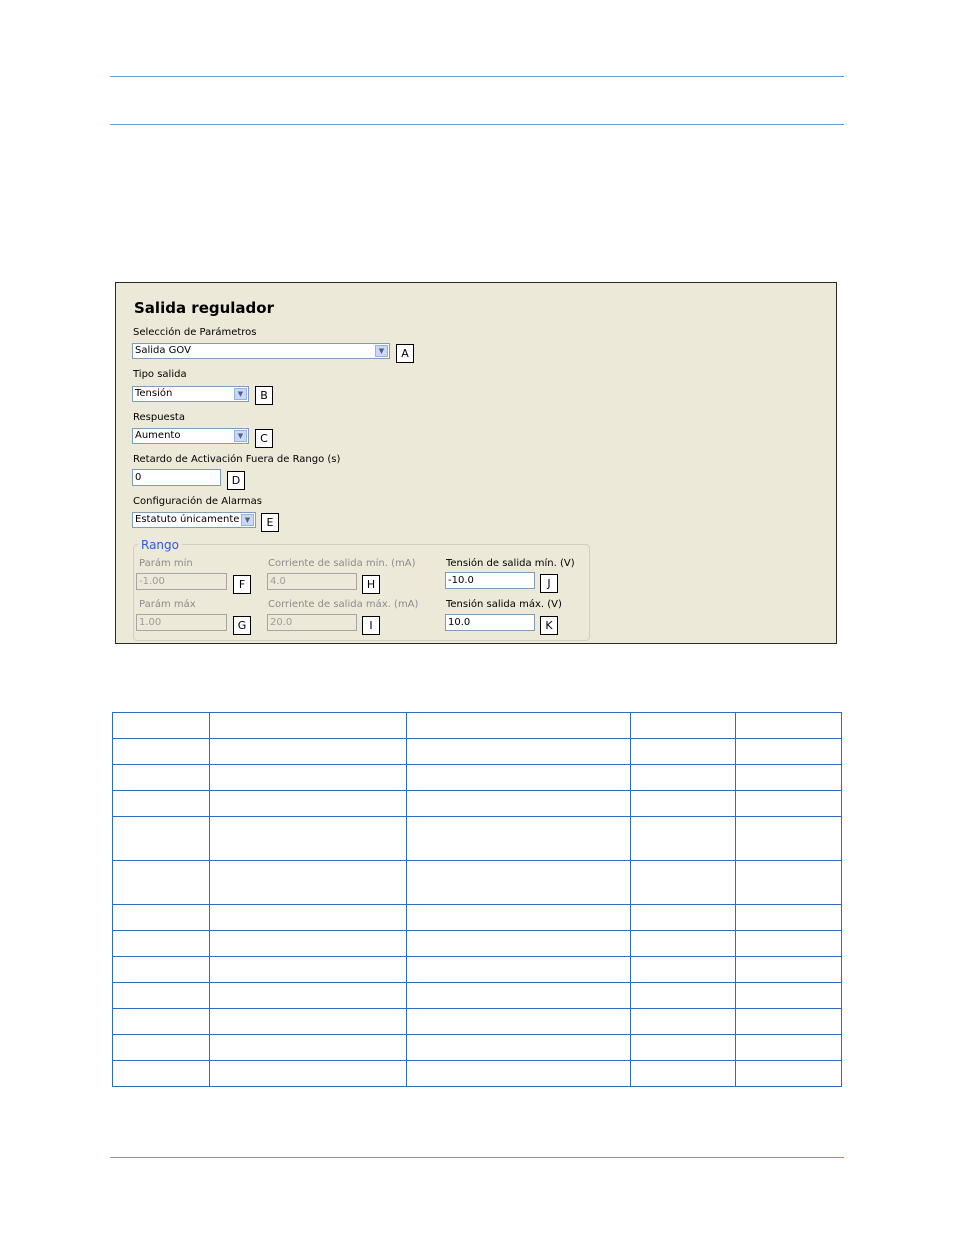  What do you see at coordinates (312, 581) in the screenshot?
I see `current-min-input: 4.0` at bounding box center [312, 581].